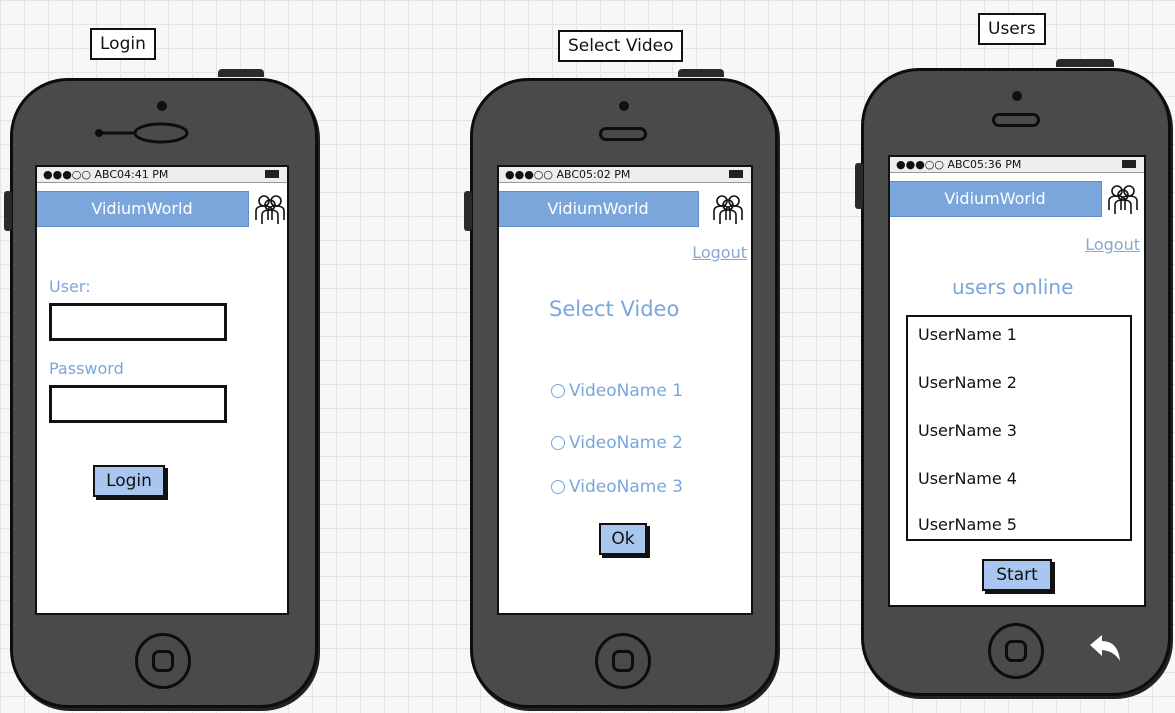  I want to click on user-field, so click(138, 322).